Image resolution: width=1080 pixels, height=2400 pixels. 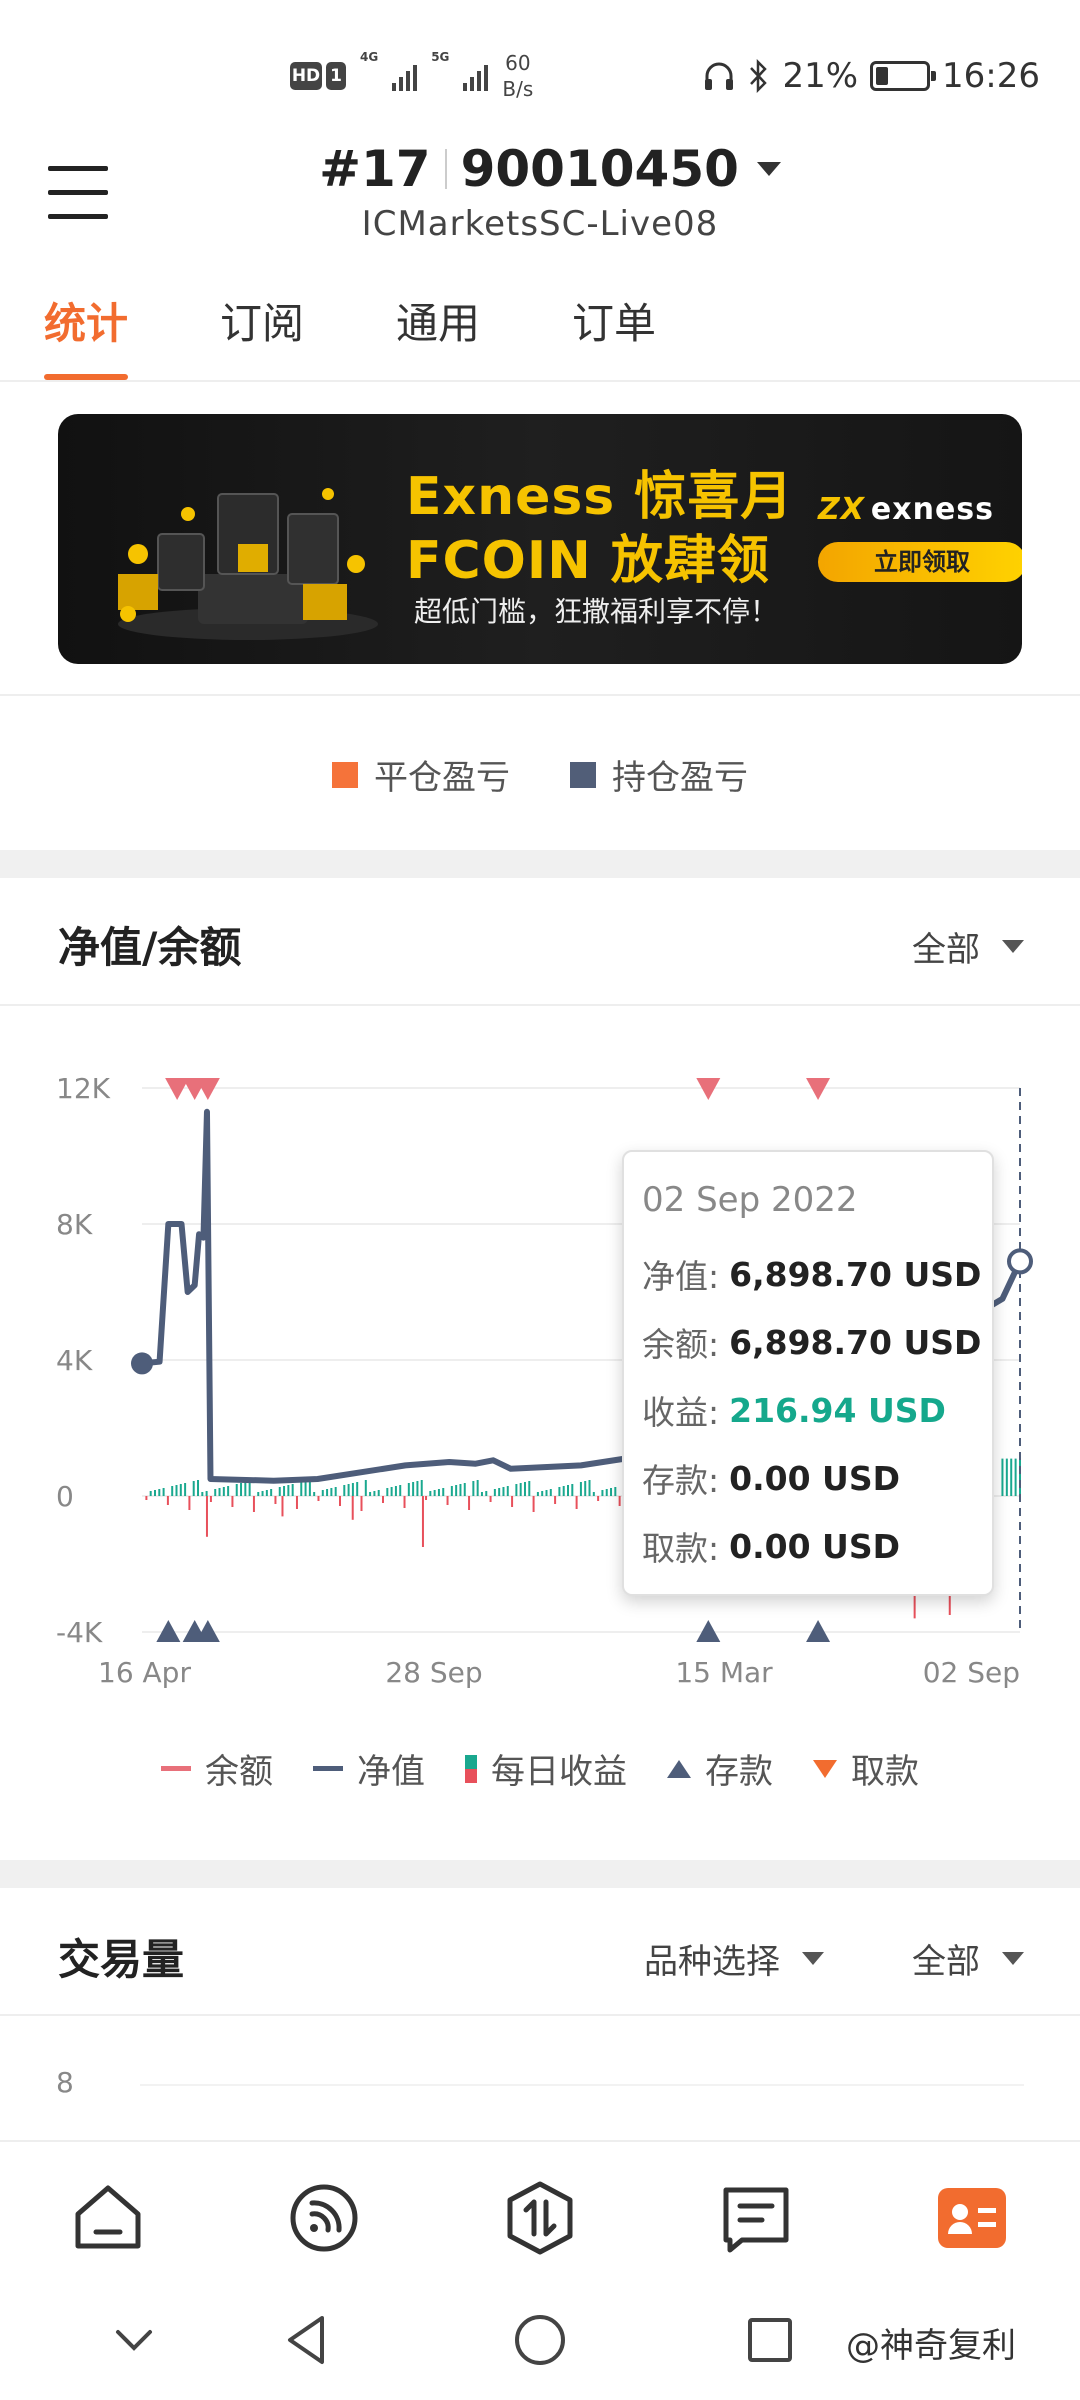 I want to click on tooltip-row-equity: 净值: 6,898.70 USD, so click(x=817, y=1274).